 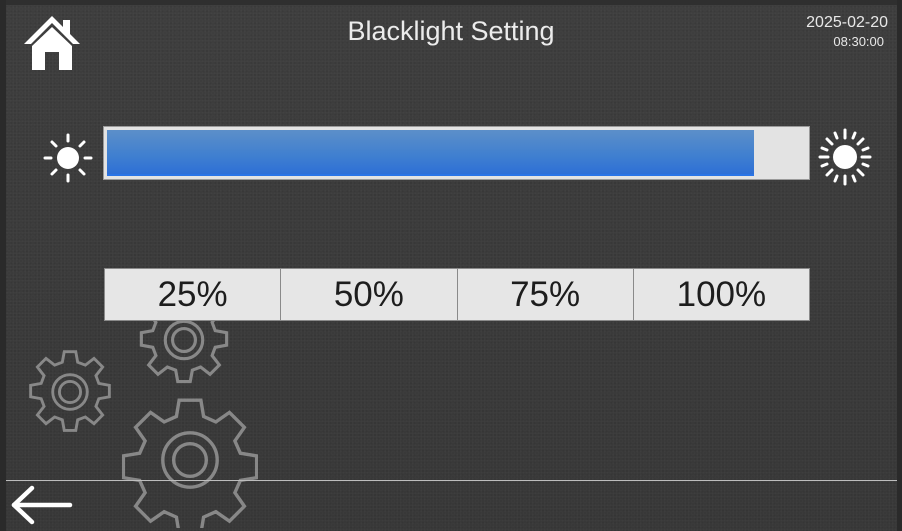 What do you see at coordinates (545, 294) in the screenshot?
I see `preset-75-button: 75%` at bounding box center [545, 294].